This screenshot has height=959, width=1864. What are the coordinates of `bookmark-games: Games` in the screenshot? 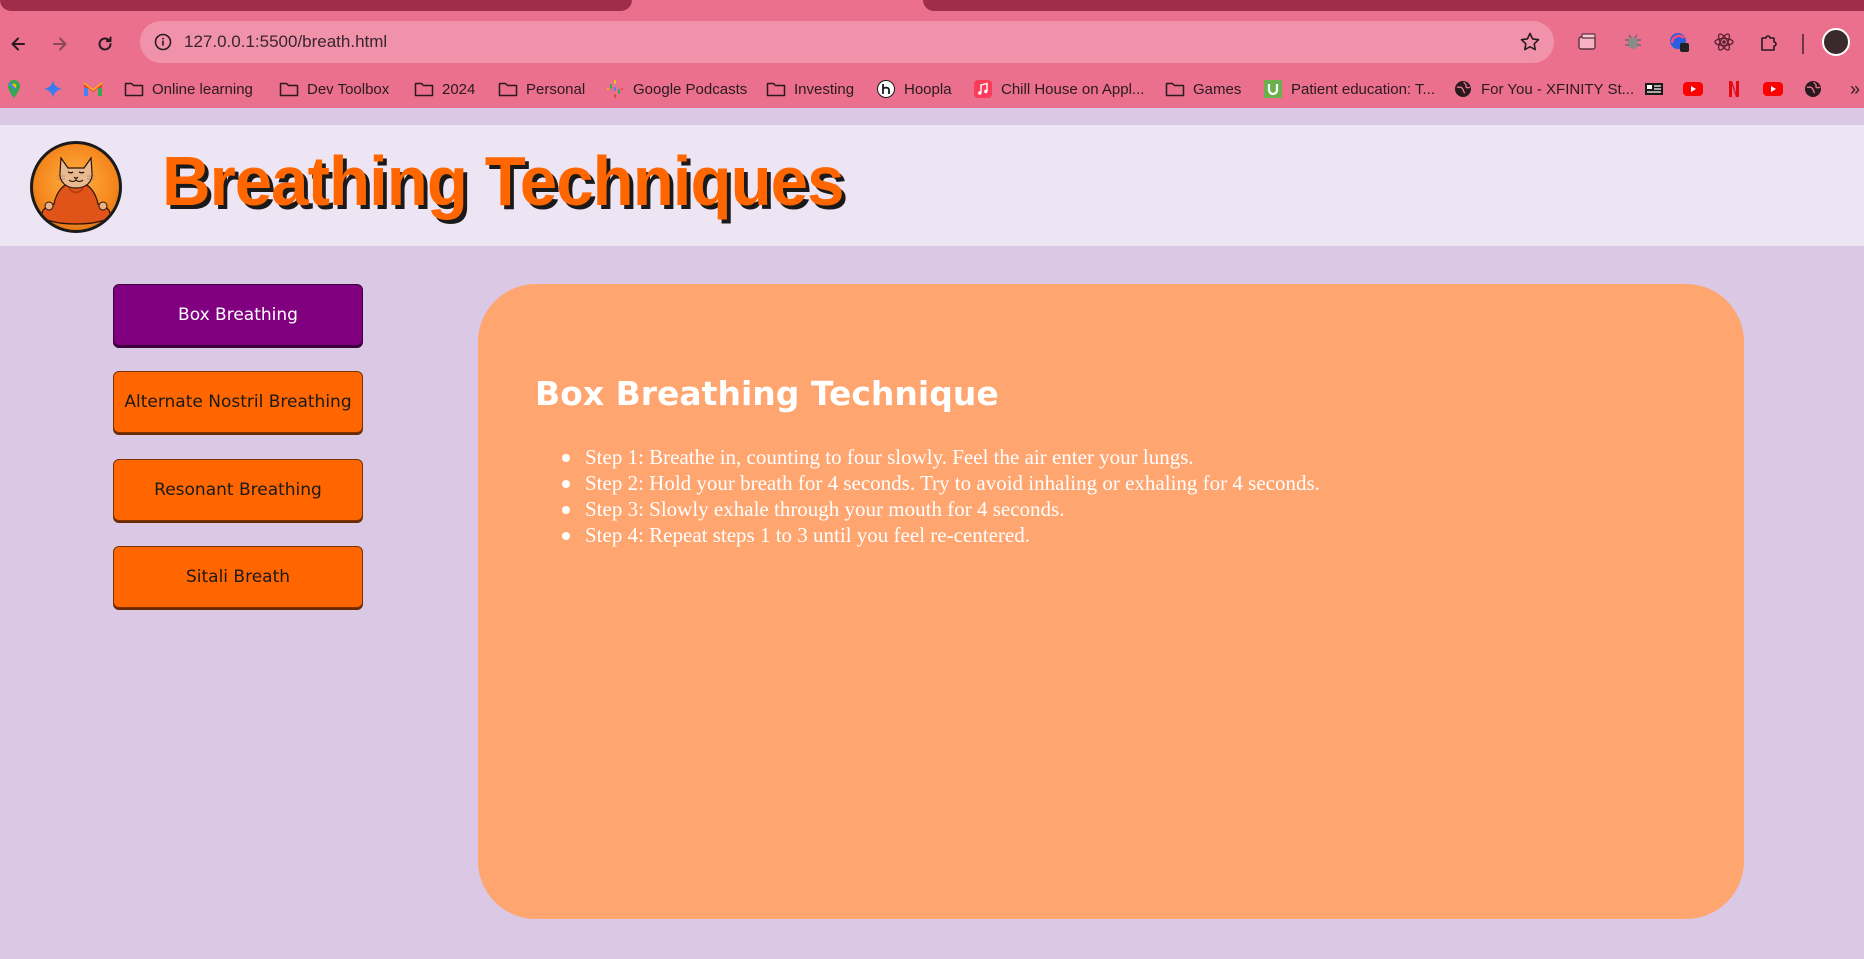 It's located at (1203, 89).